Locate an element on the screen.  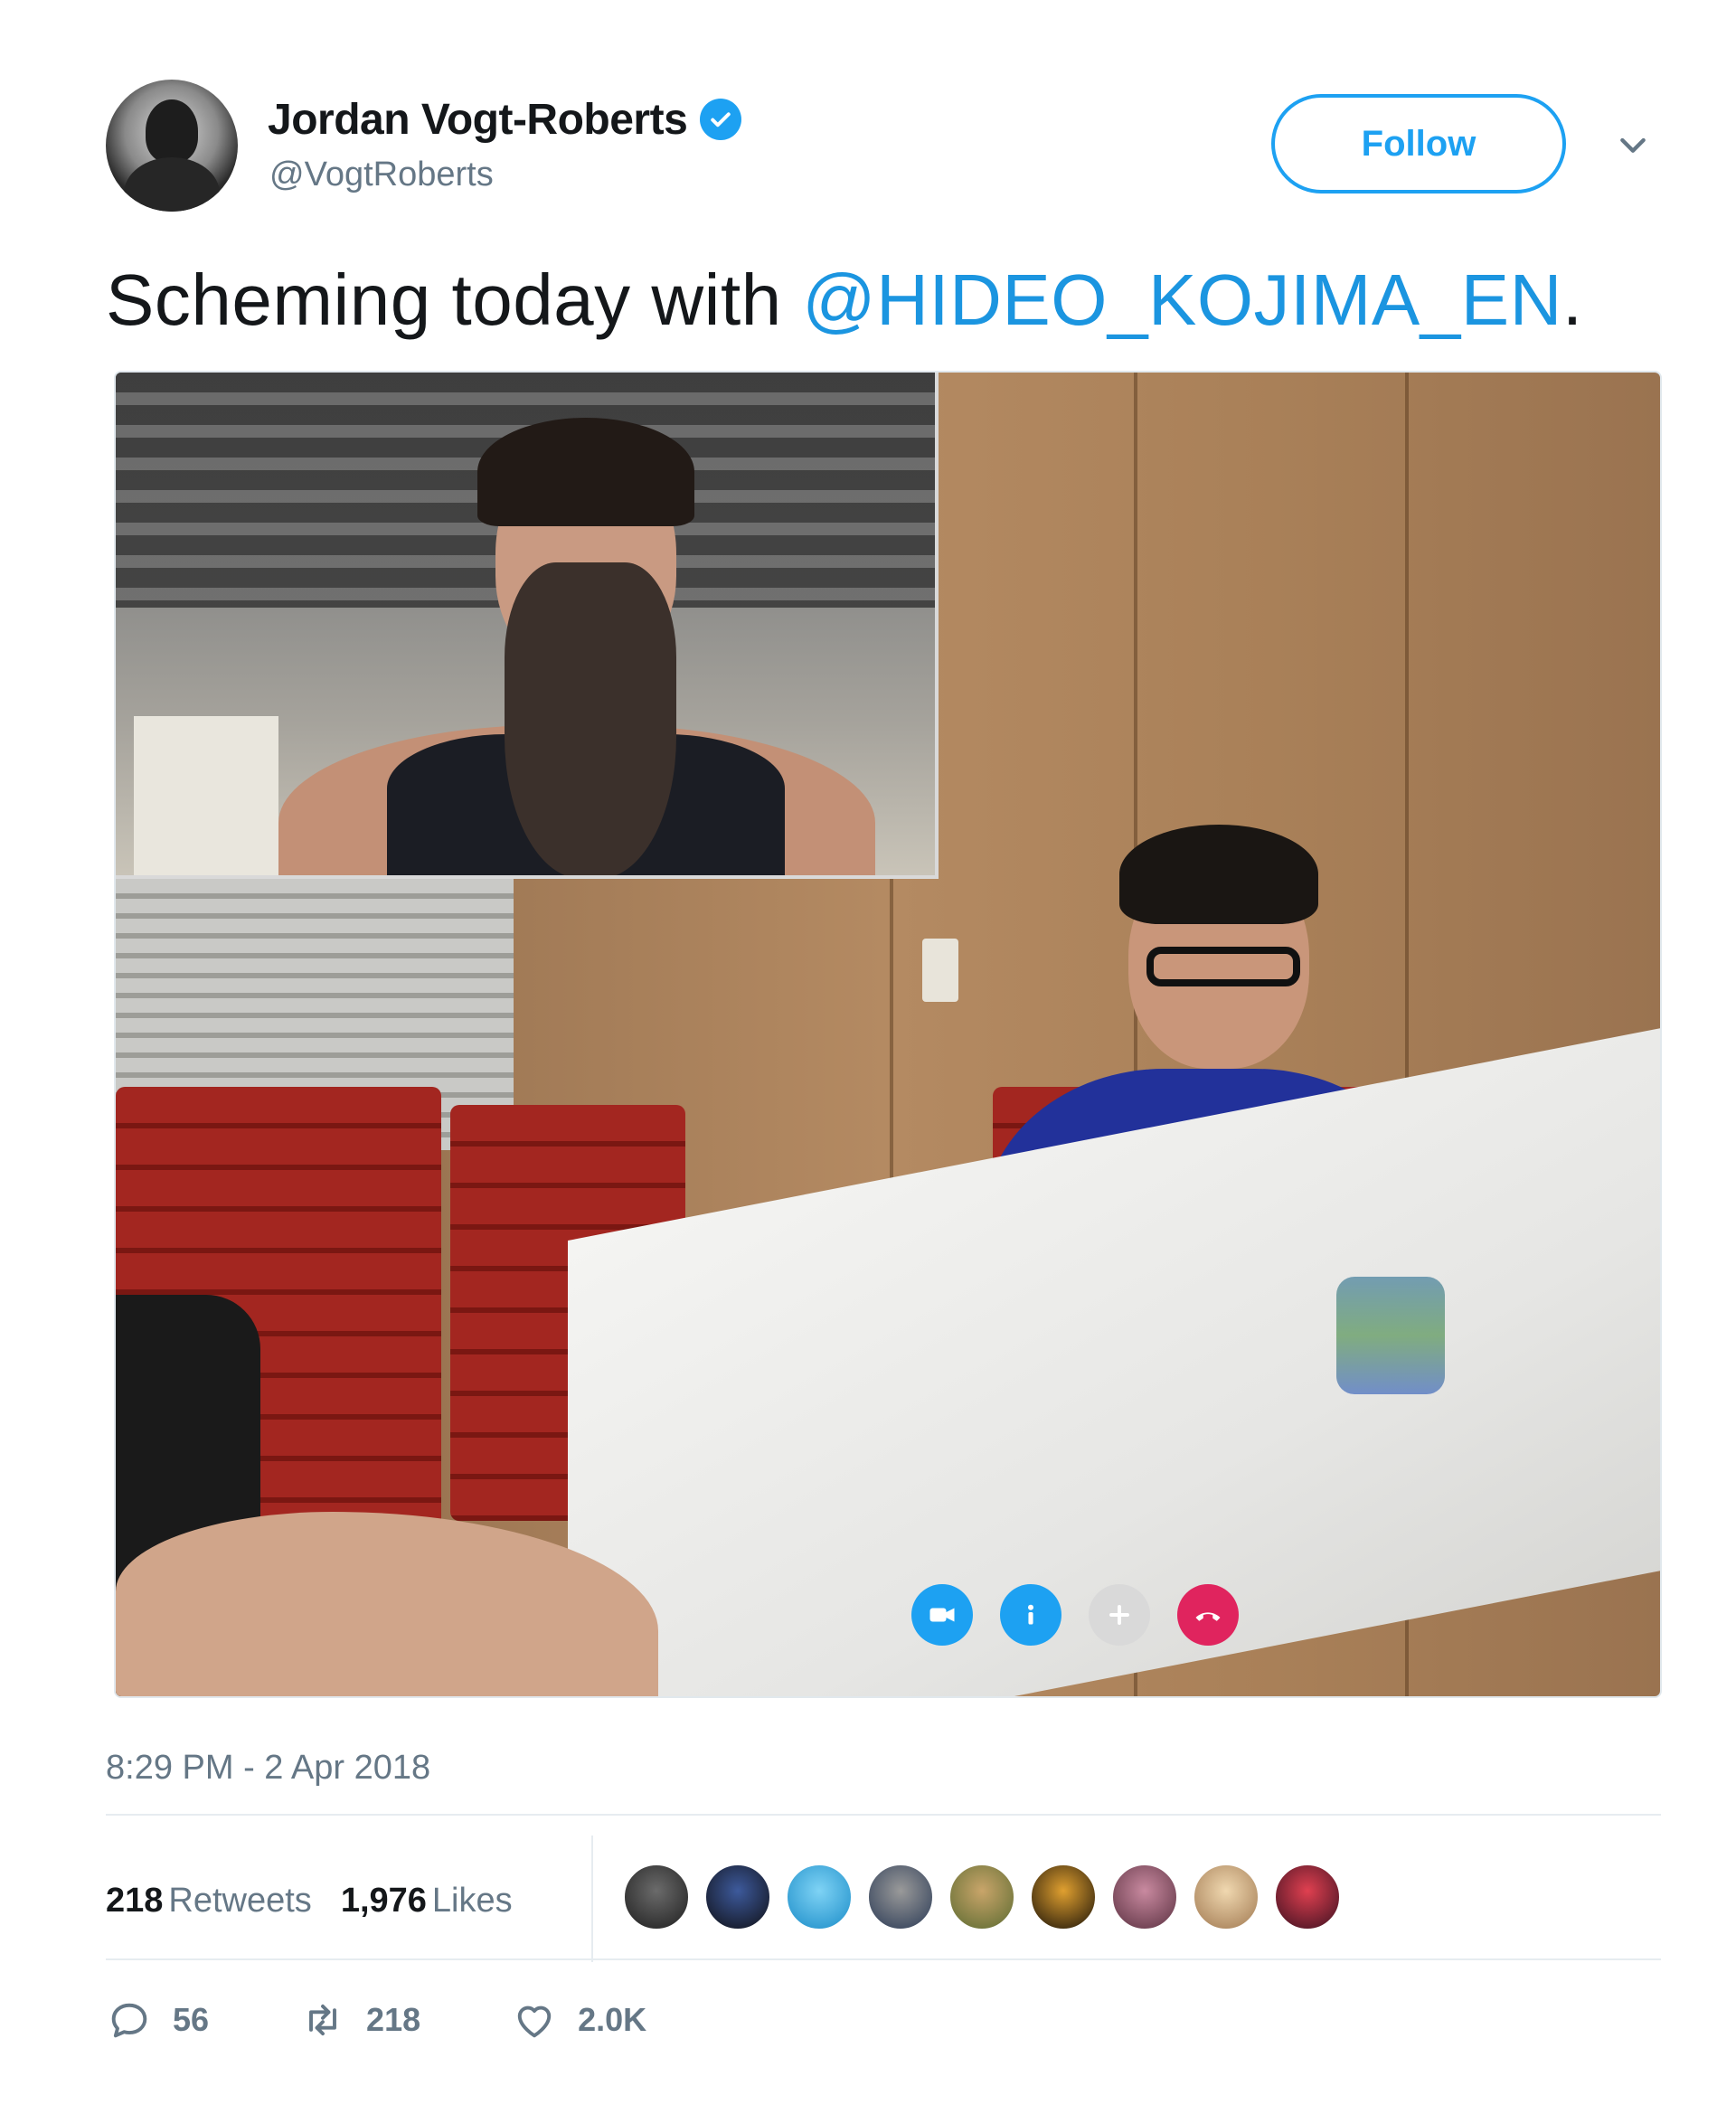
retweets-count: 218 is located at coordinates (135, 1900).